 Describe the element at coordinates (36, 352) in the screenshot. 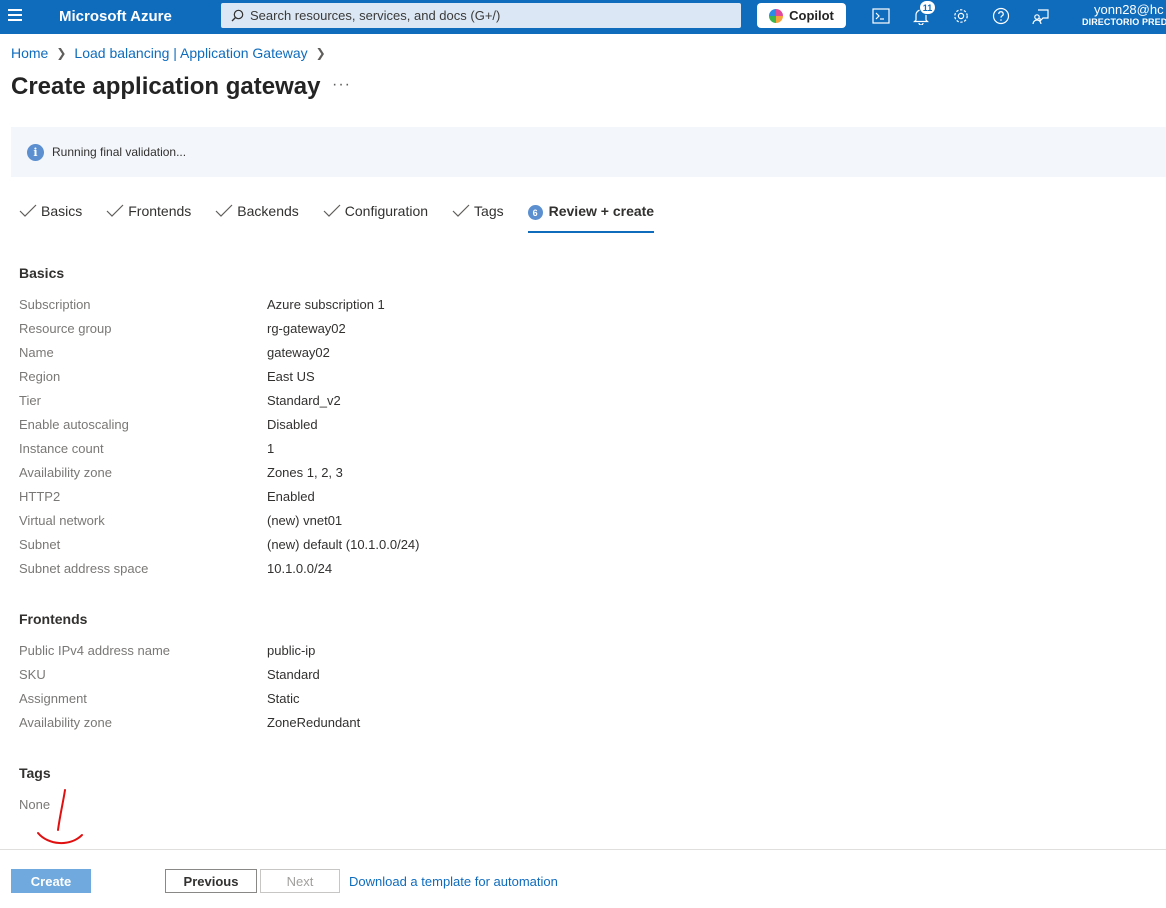

I see `summary-key: Name` at that location.